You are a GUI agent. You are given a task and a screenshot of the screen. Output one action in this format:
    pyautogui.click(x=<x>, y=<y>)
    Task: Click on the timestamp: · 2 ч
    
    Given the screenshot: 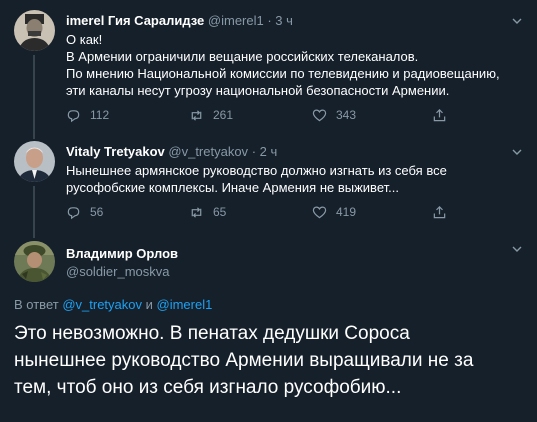 What is the action you would take?
    pyautogui.click(x=265, y=151)
    